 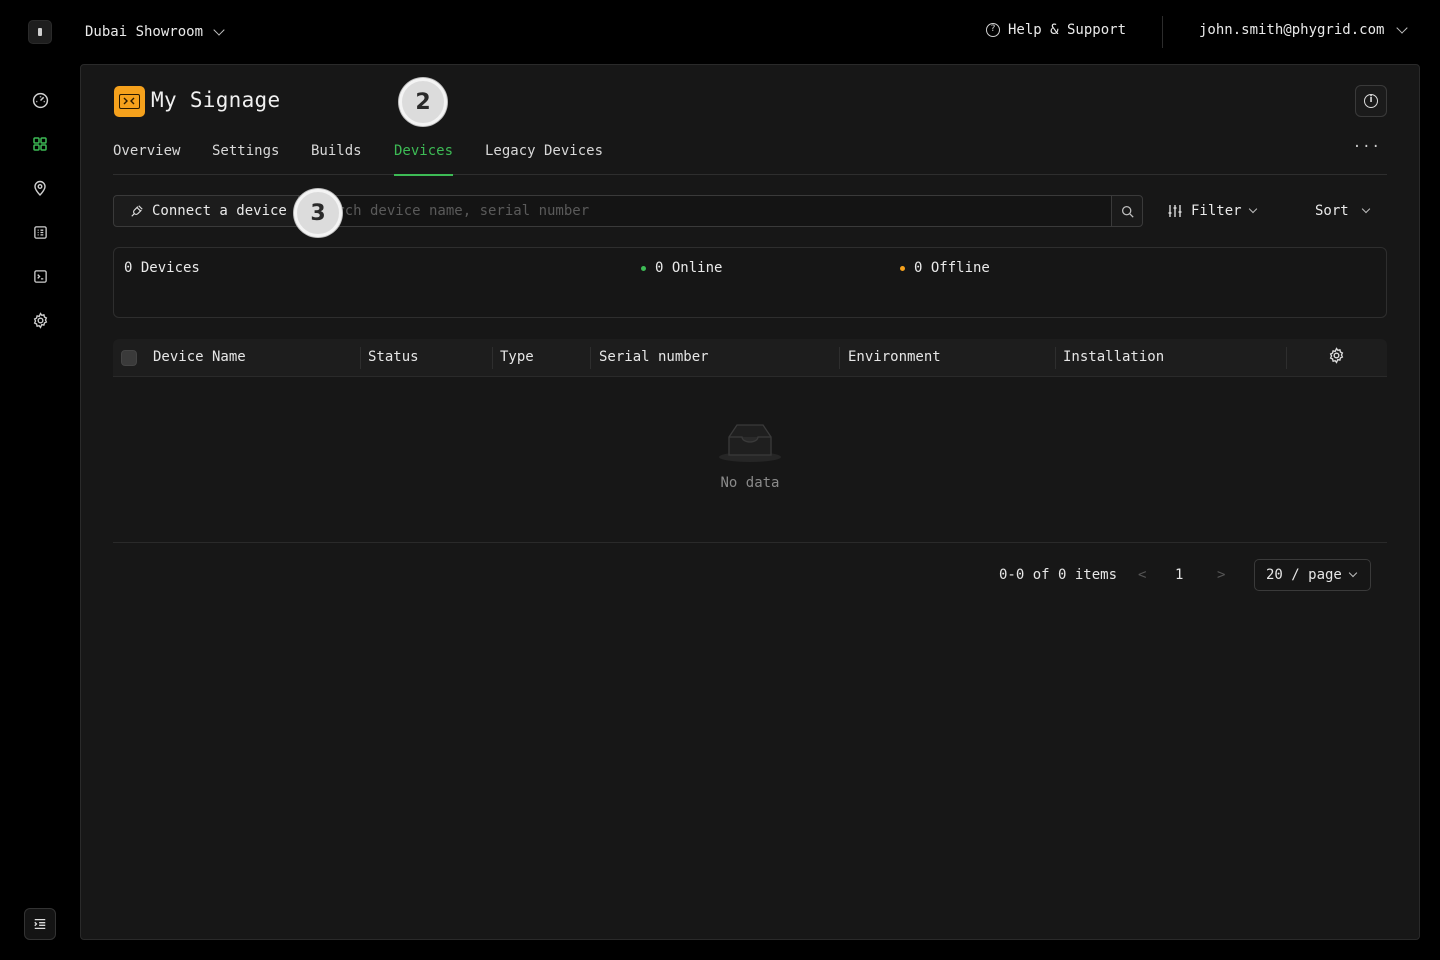 I want to click on search-button, so click(x=1127, y=211).